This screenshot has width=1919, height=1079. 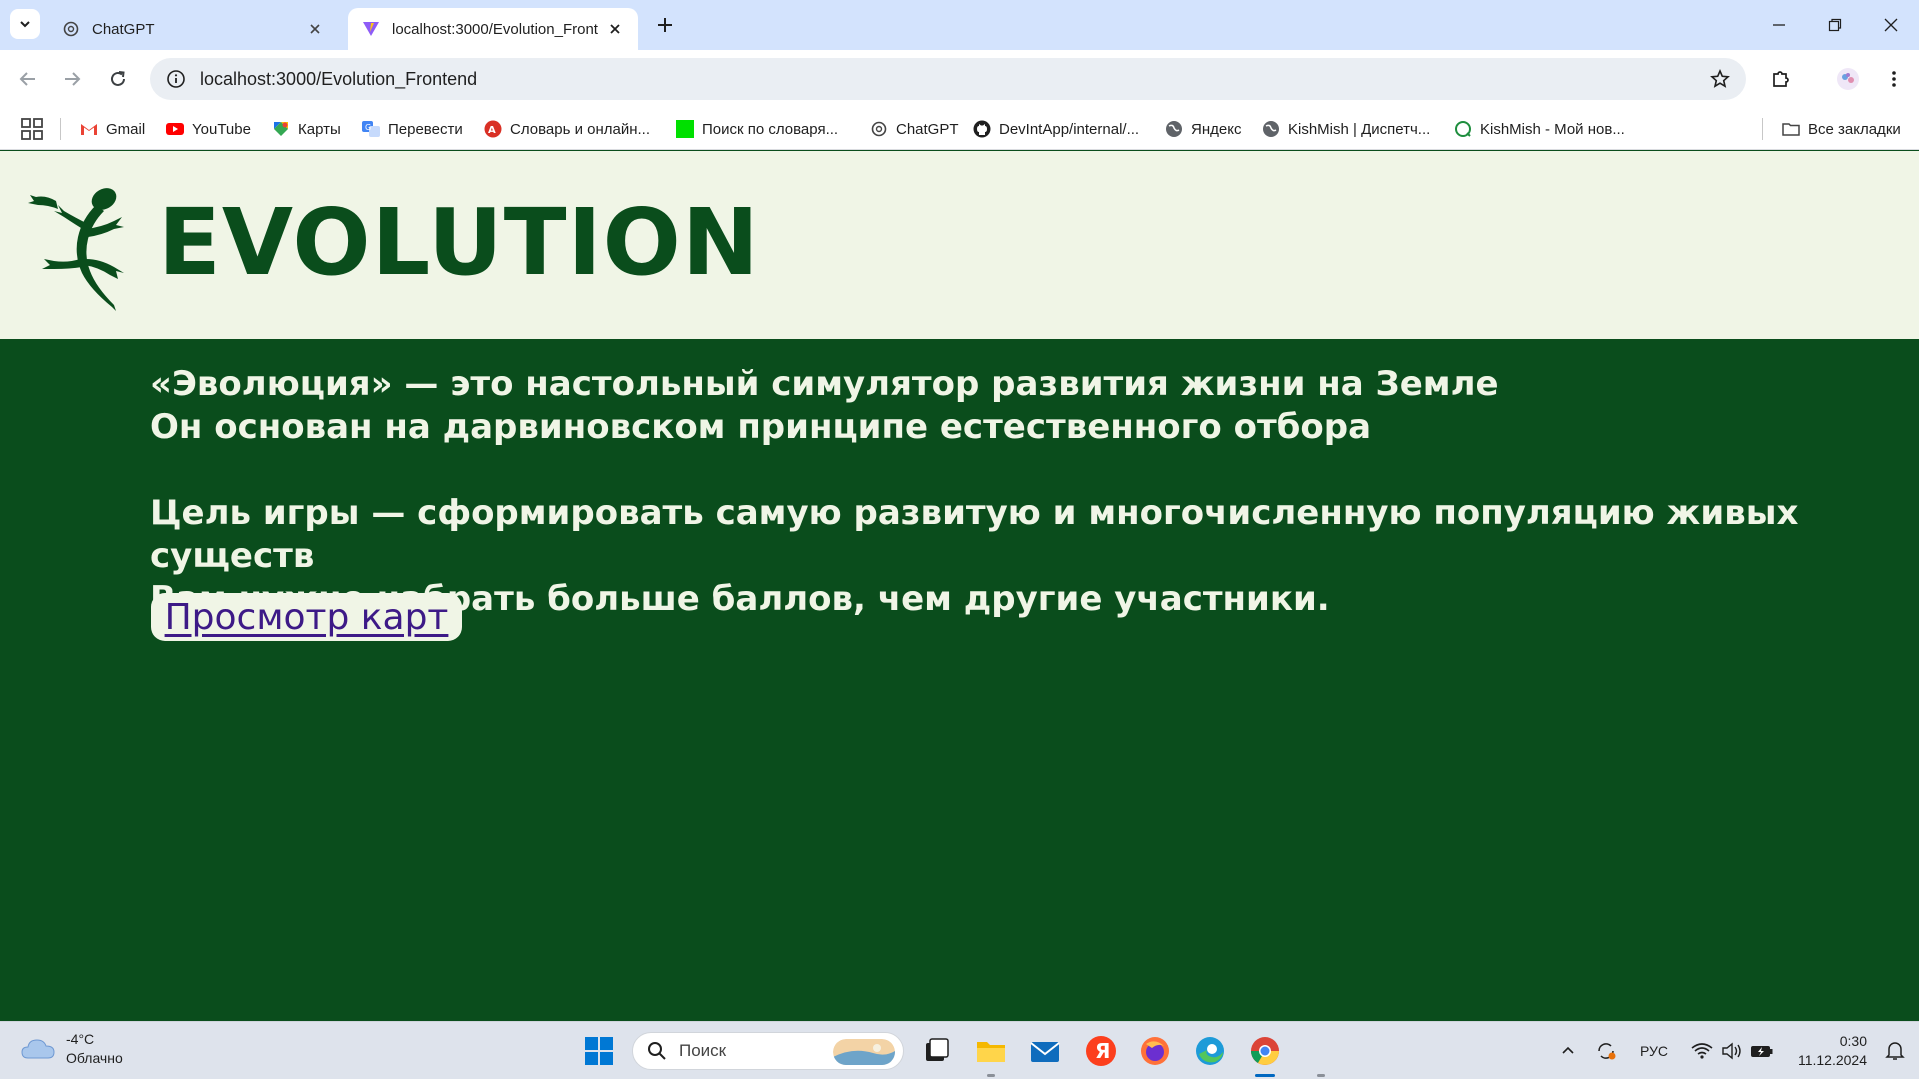 I want to click on clock-time: 0:30, so click(x=1853, y=1041).